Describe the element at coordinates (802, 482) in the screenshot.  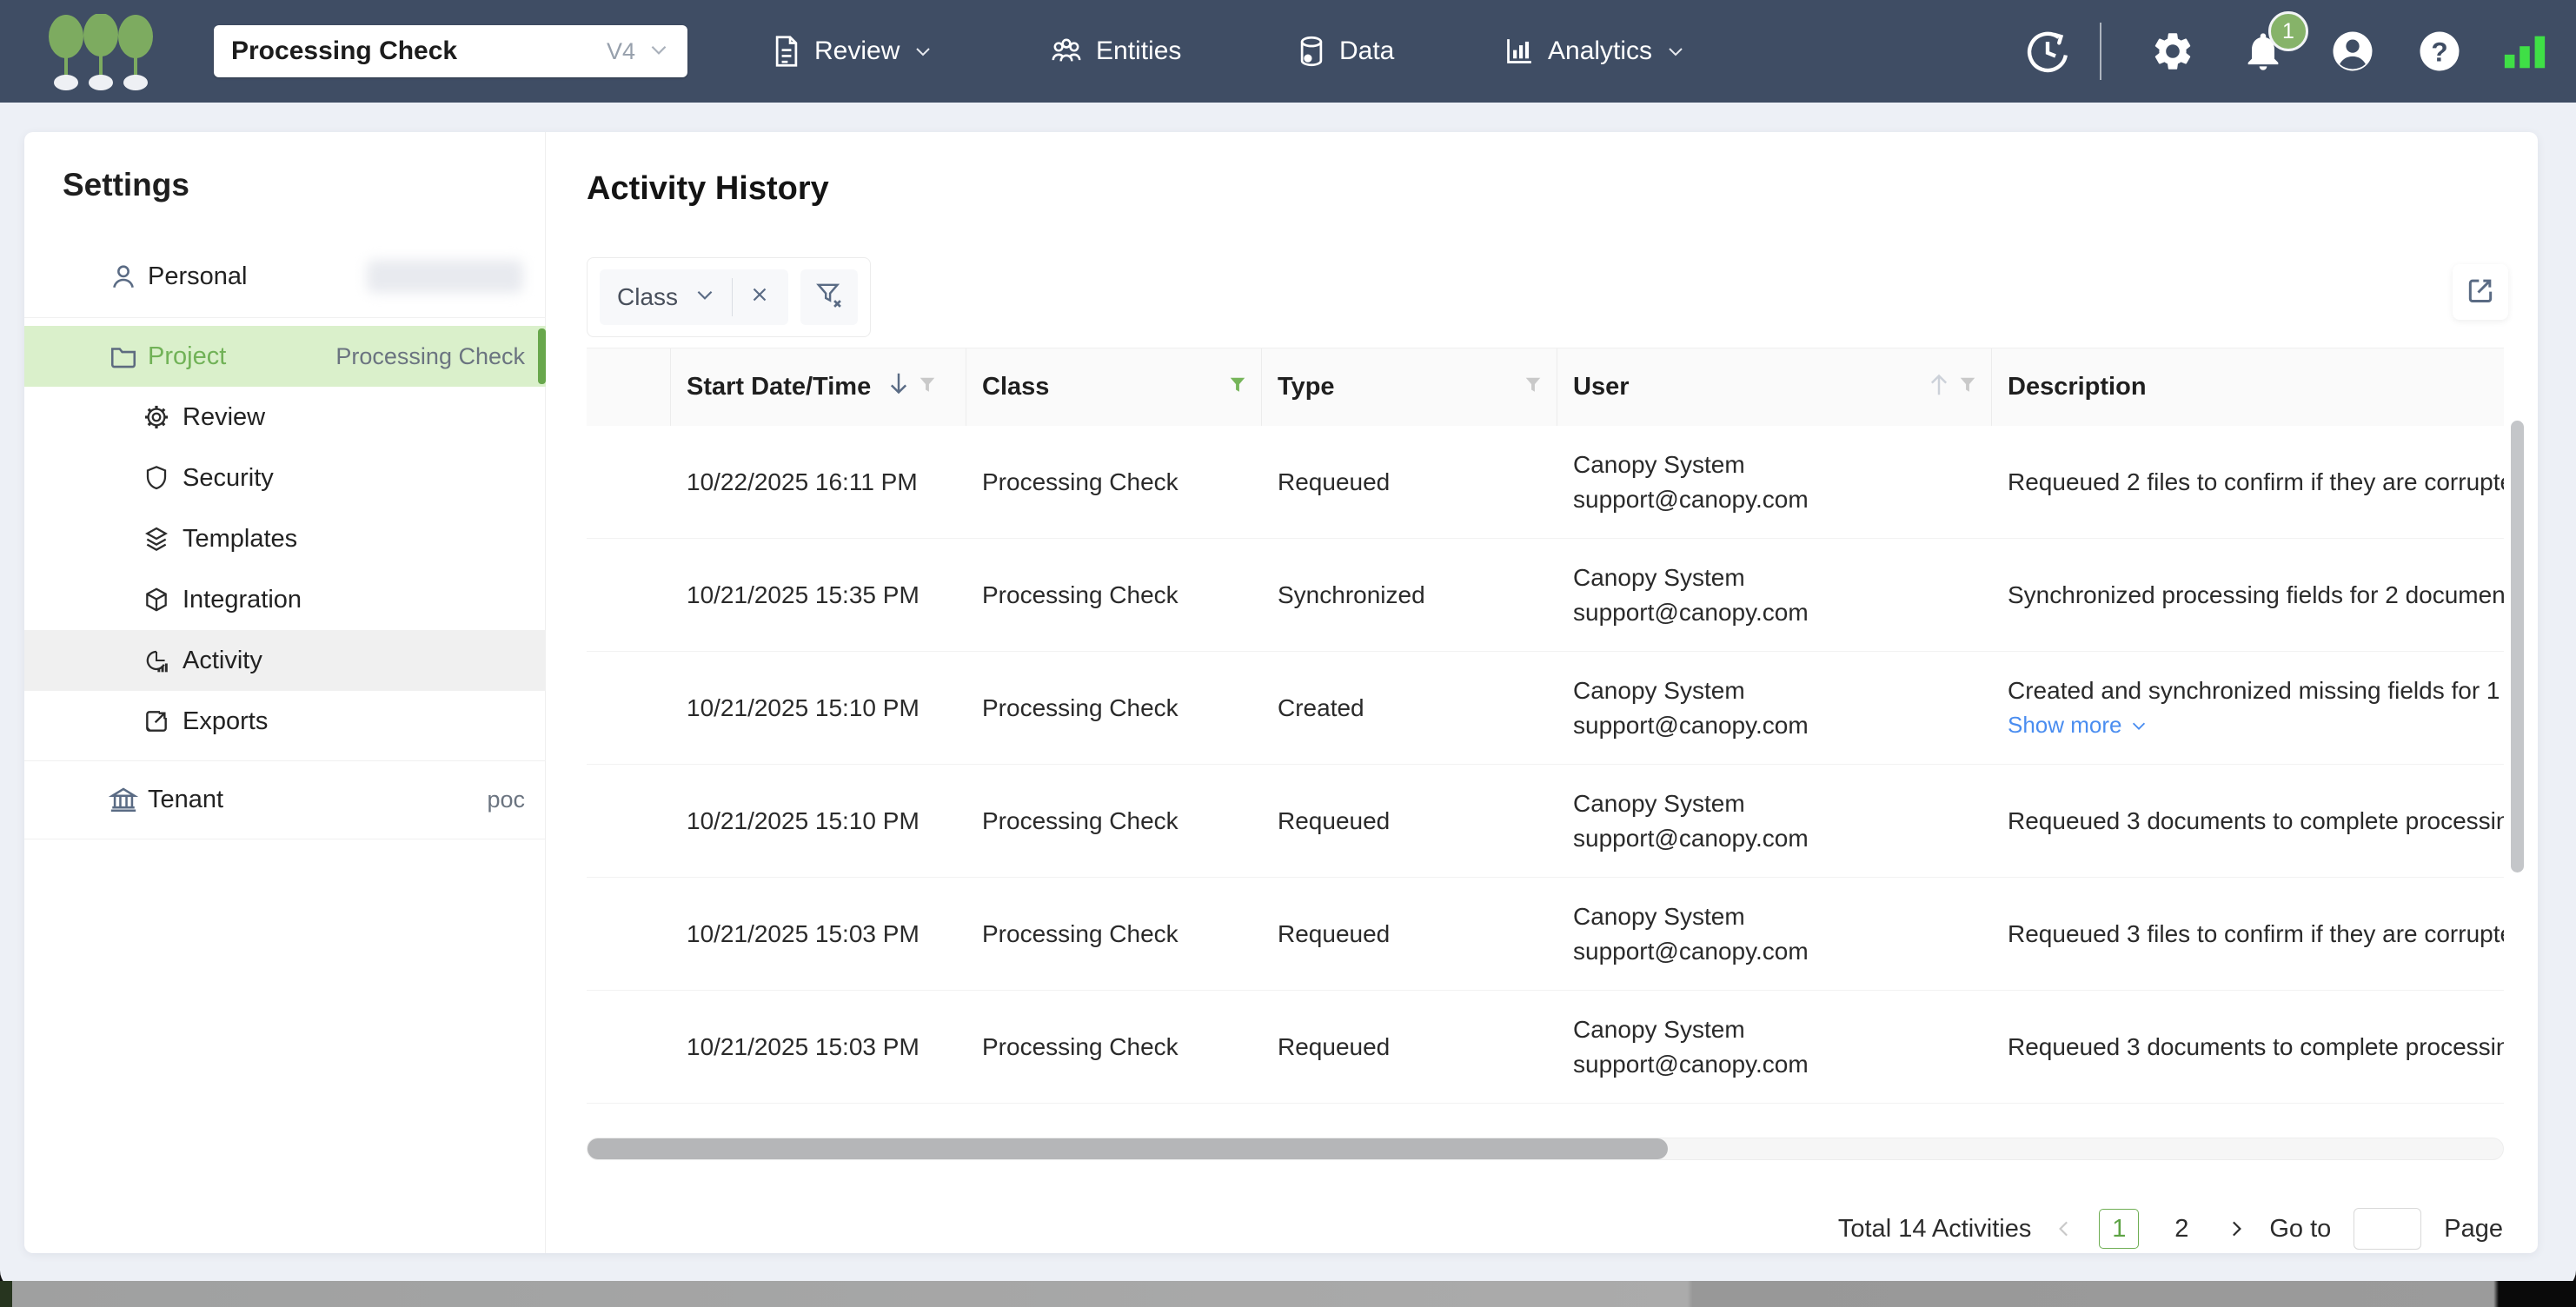
I see `start-datetime-cell: 10/22/2025 16:11 PM` at that location.